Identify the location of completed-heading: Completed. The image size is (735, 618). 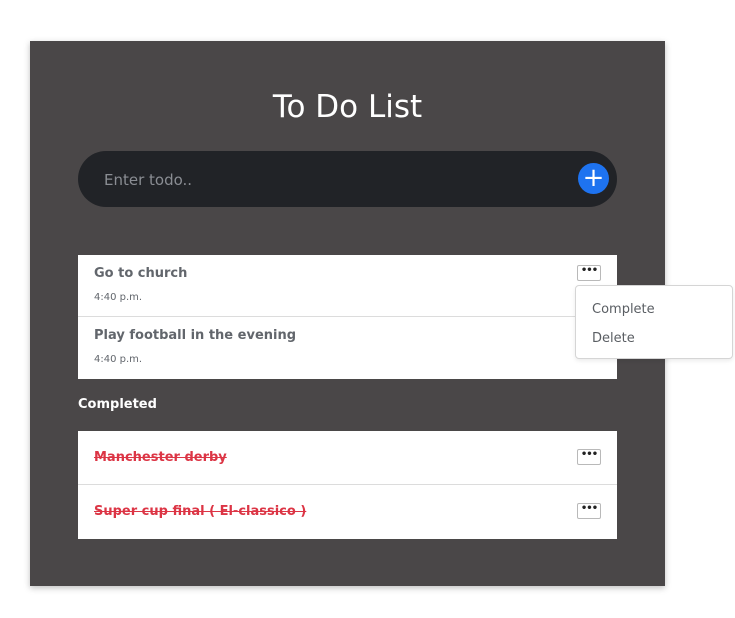
(117, 404).